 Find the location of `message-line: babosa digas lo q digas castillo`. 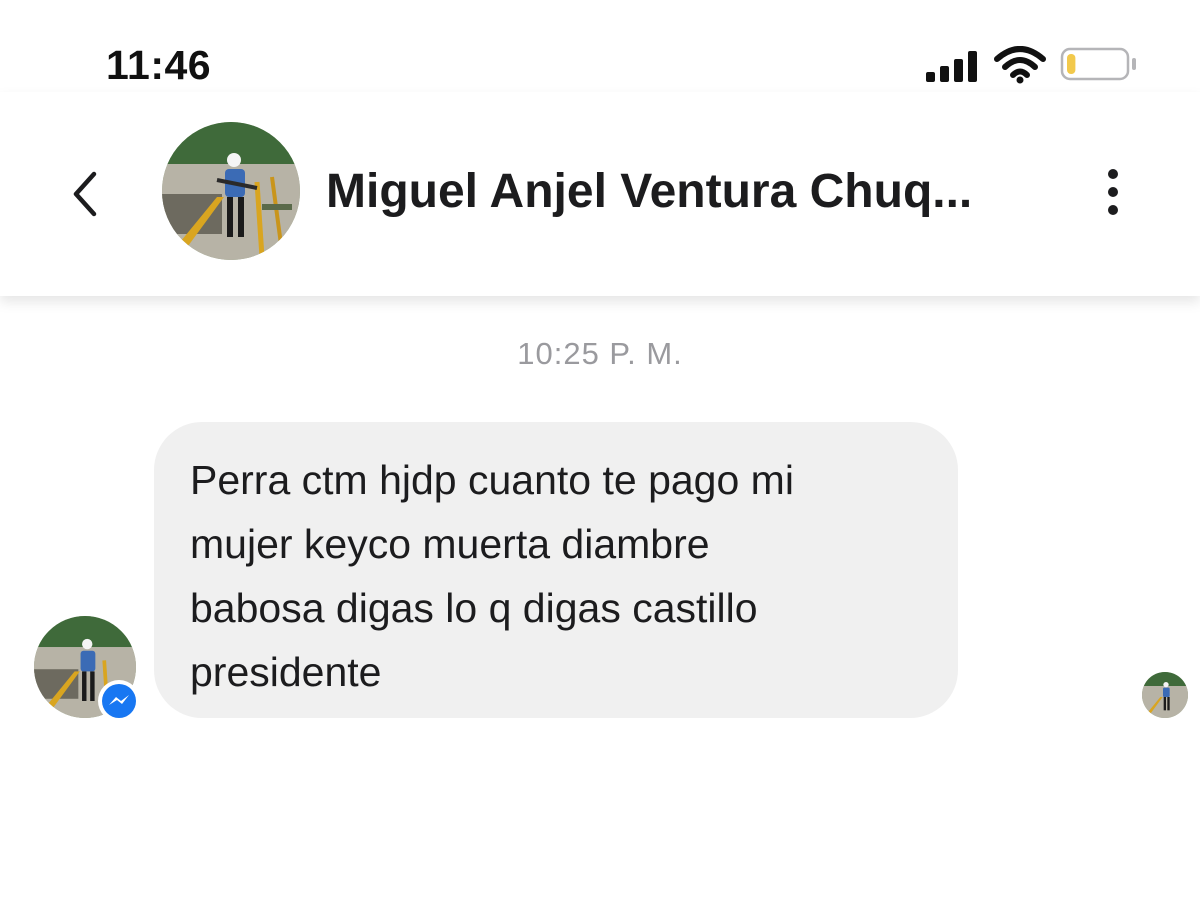

message-line: babosa digas lo q digas castillo is located at coordinates (474, 608).